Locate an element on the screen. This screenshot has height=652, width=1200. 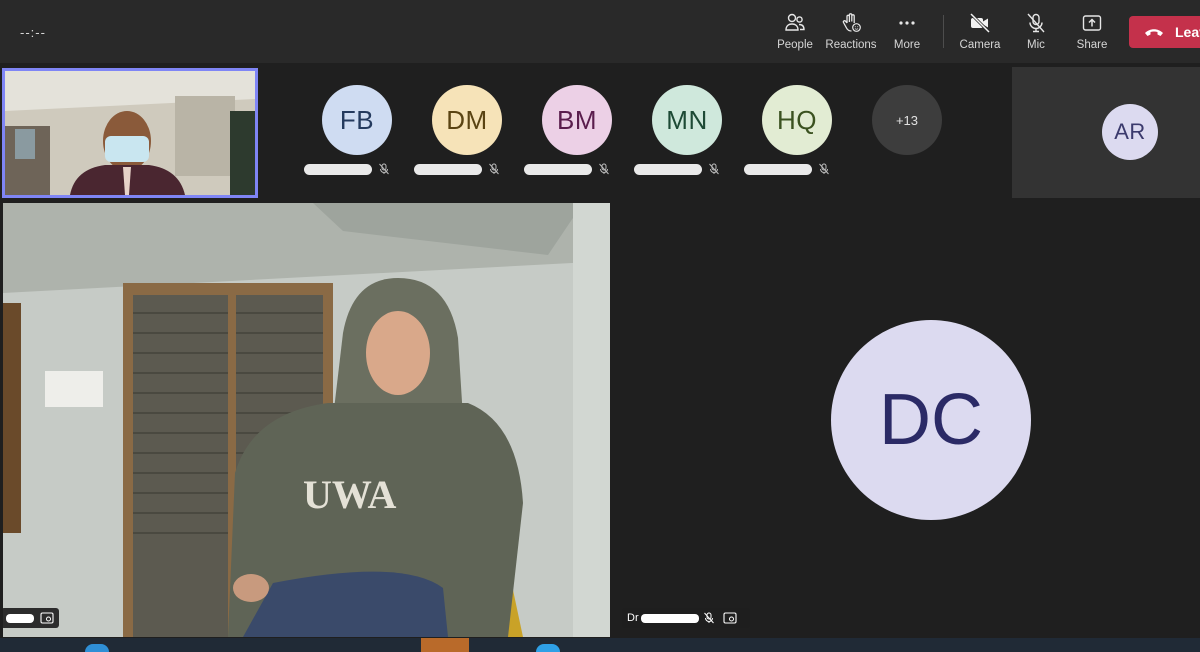
toolbar-divider is located at coordinates (943, 31).